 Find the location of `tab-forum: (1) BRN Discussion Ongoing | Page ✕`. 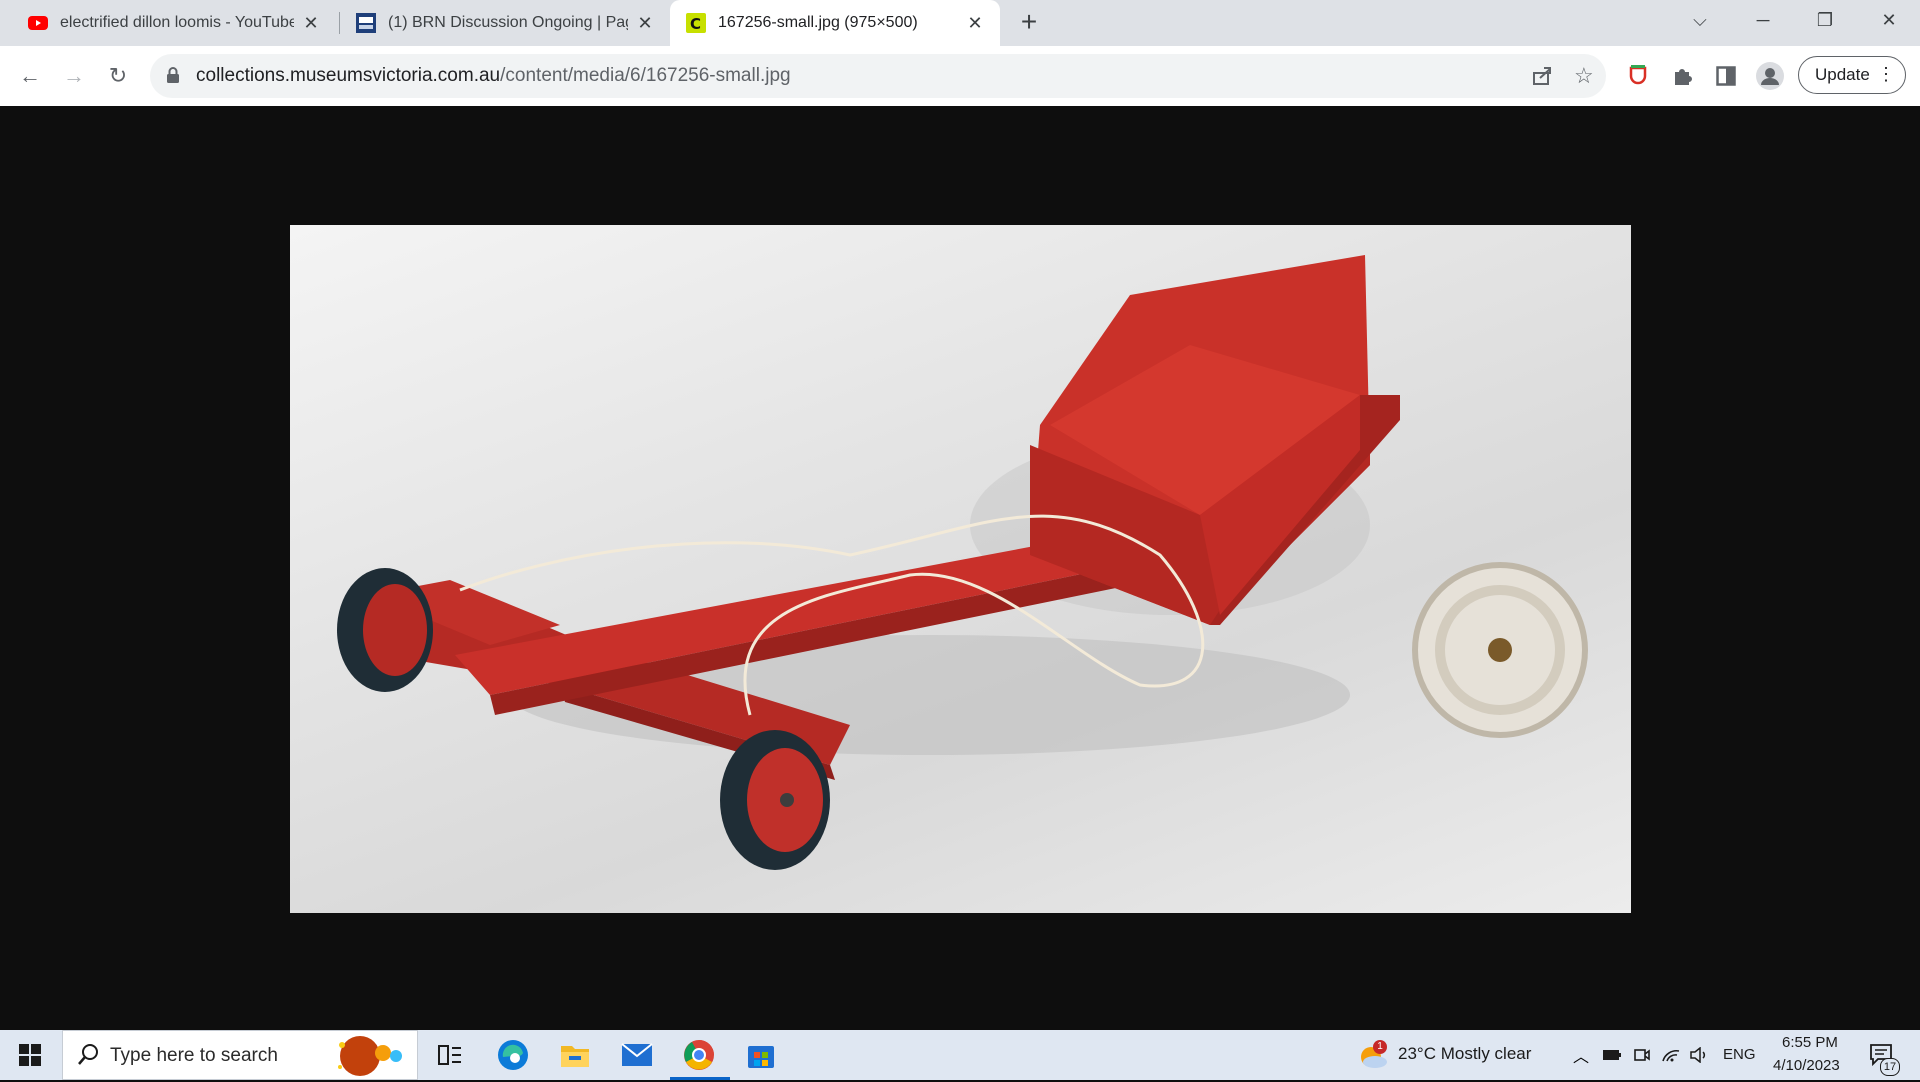

tab-forum: (1) BRN Discussion Ongoing | Page ✕ is located at coordinates (505, 23).